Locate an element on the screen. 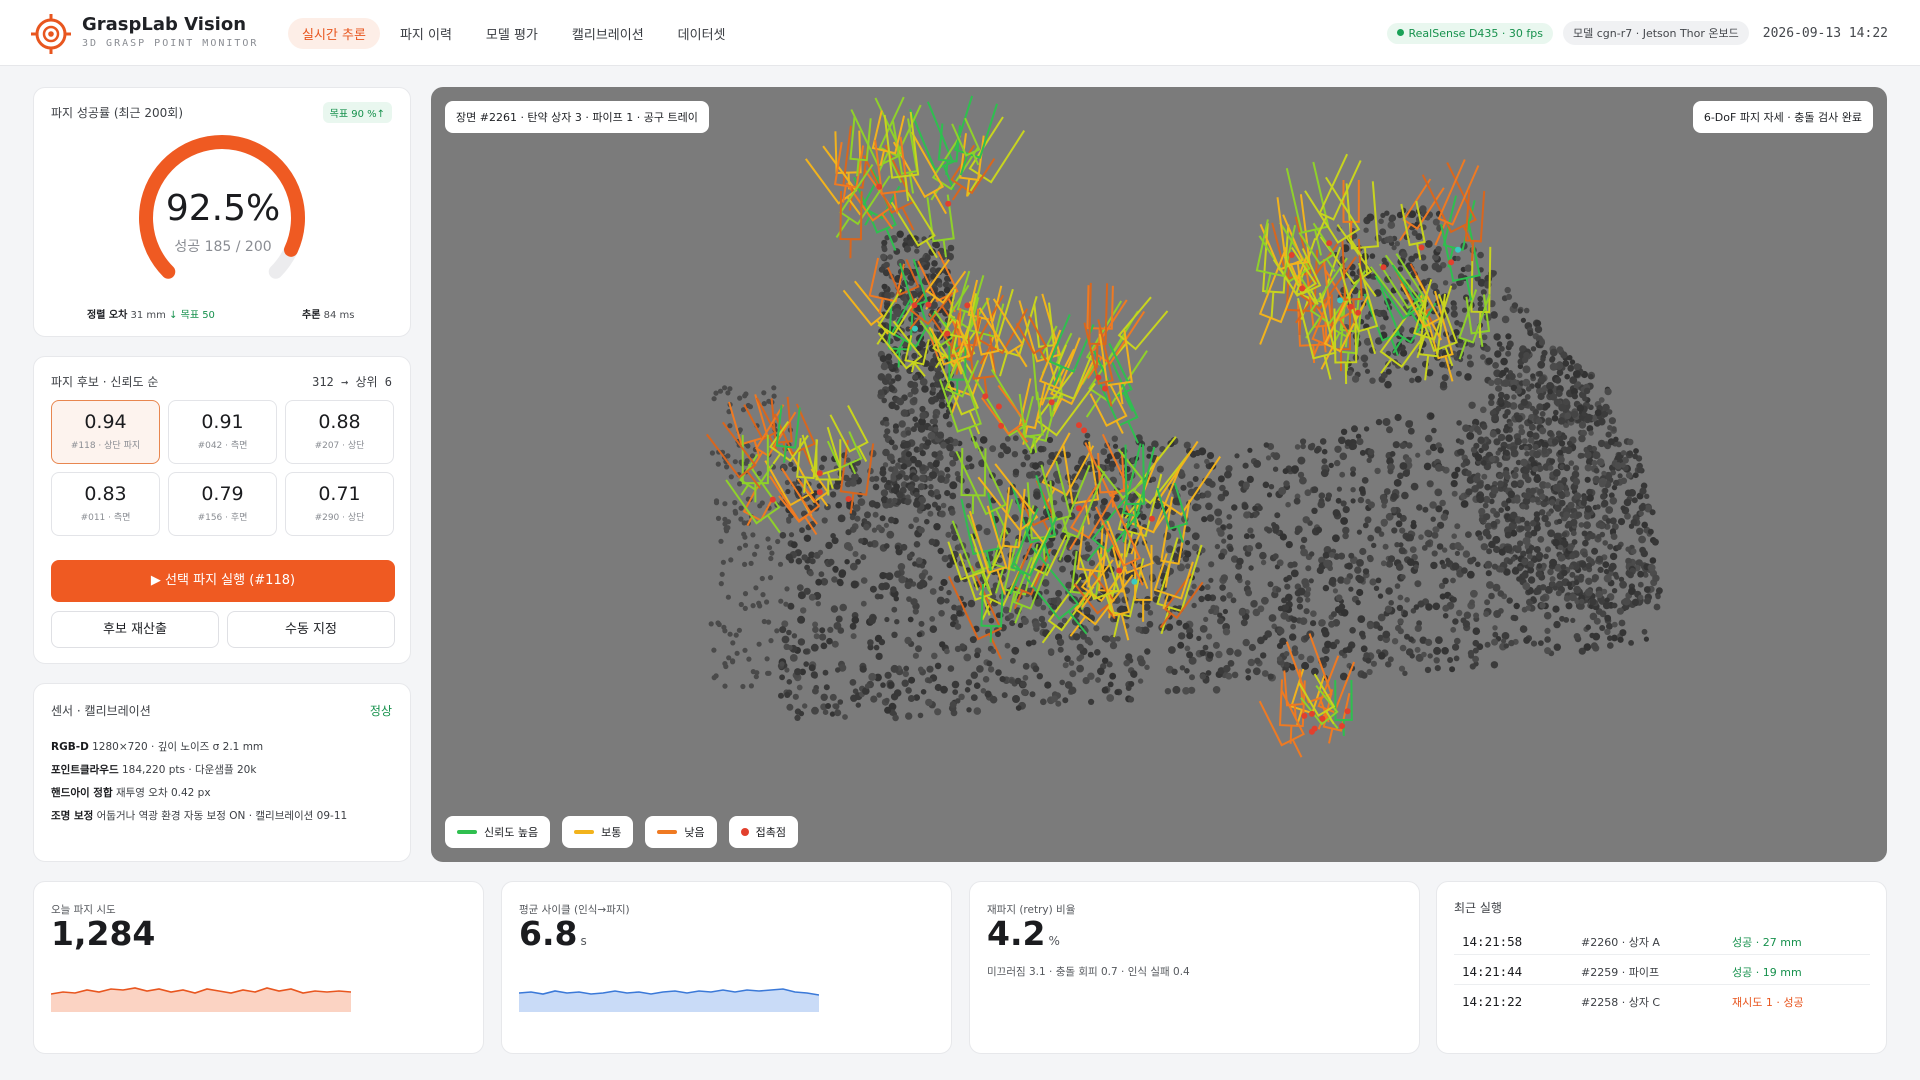 This screenshot has width=1920, height=1080. candidate-card-118: 0.94 #118 · 상단 파지 is located at coordinates (105, 432).